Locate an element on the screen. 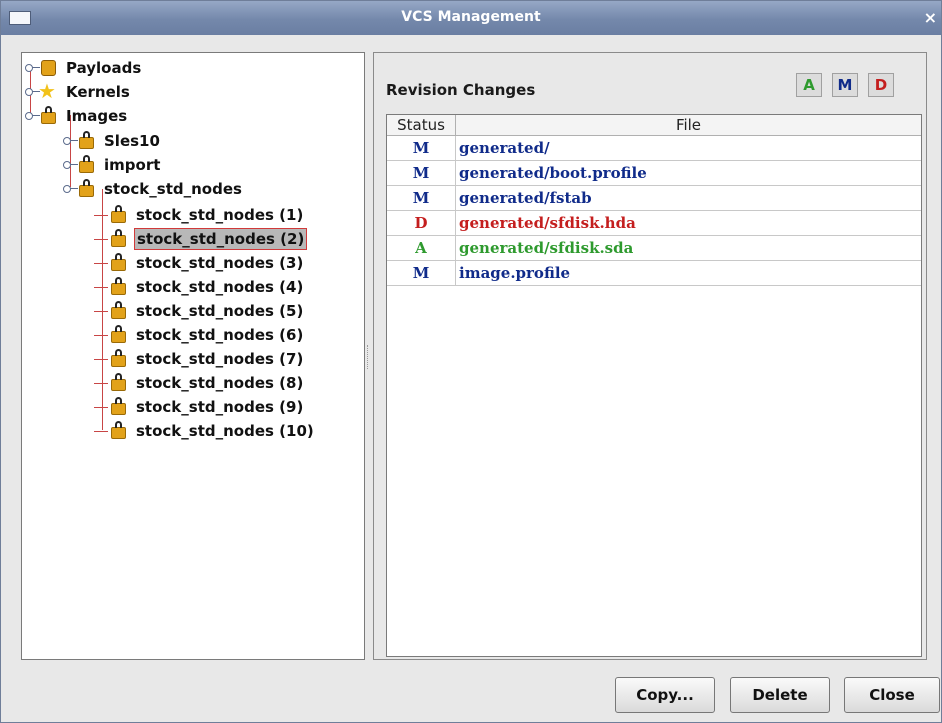 This screenshot has height=723, width=942. tree-item: stock_std_nodes (10) is located at coordinates (205, 431).